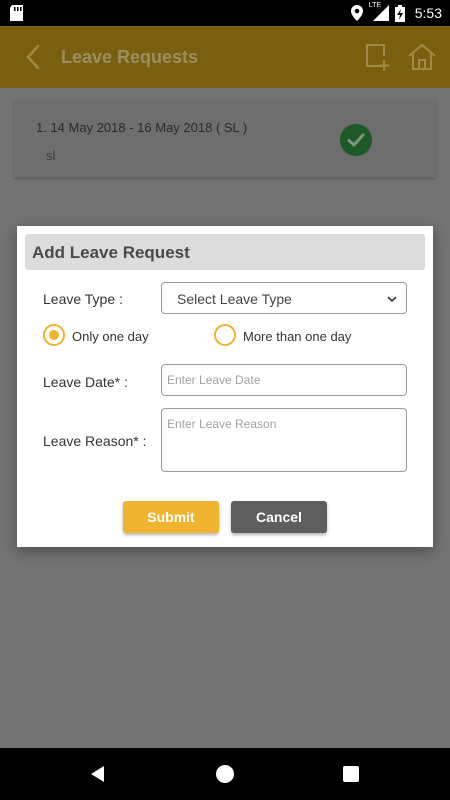 The image size is (450, 800). What do you see at coordinates (85, 382) in the screenshot?
I see `leave-date-label: Leave Date* :` at bounding box center [85, 382].